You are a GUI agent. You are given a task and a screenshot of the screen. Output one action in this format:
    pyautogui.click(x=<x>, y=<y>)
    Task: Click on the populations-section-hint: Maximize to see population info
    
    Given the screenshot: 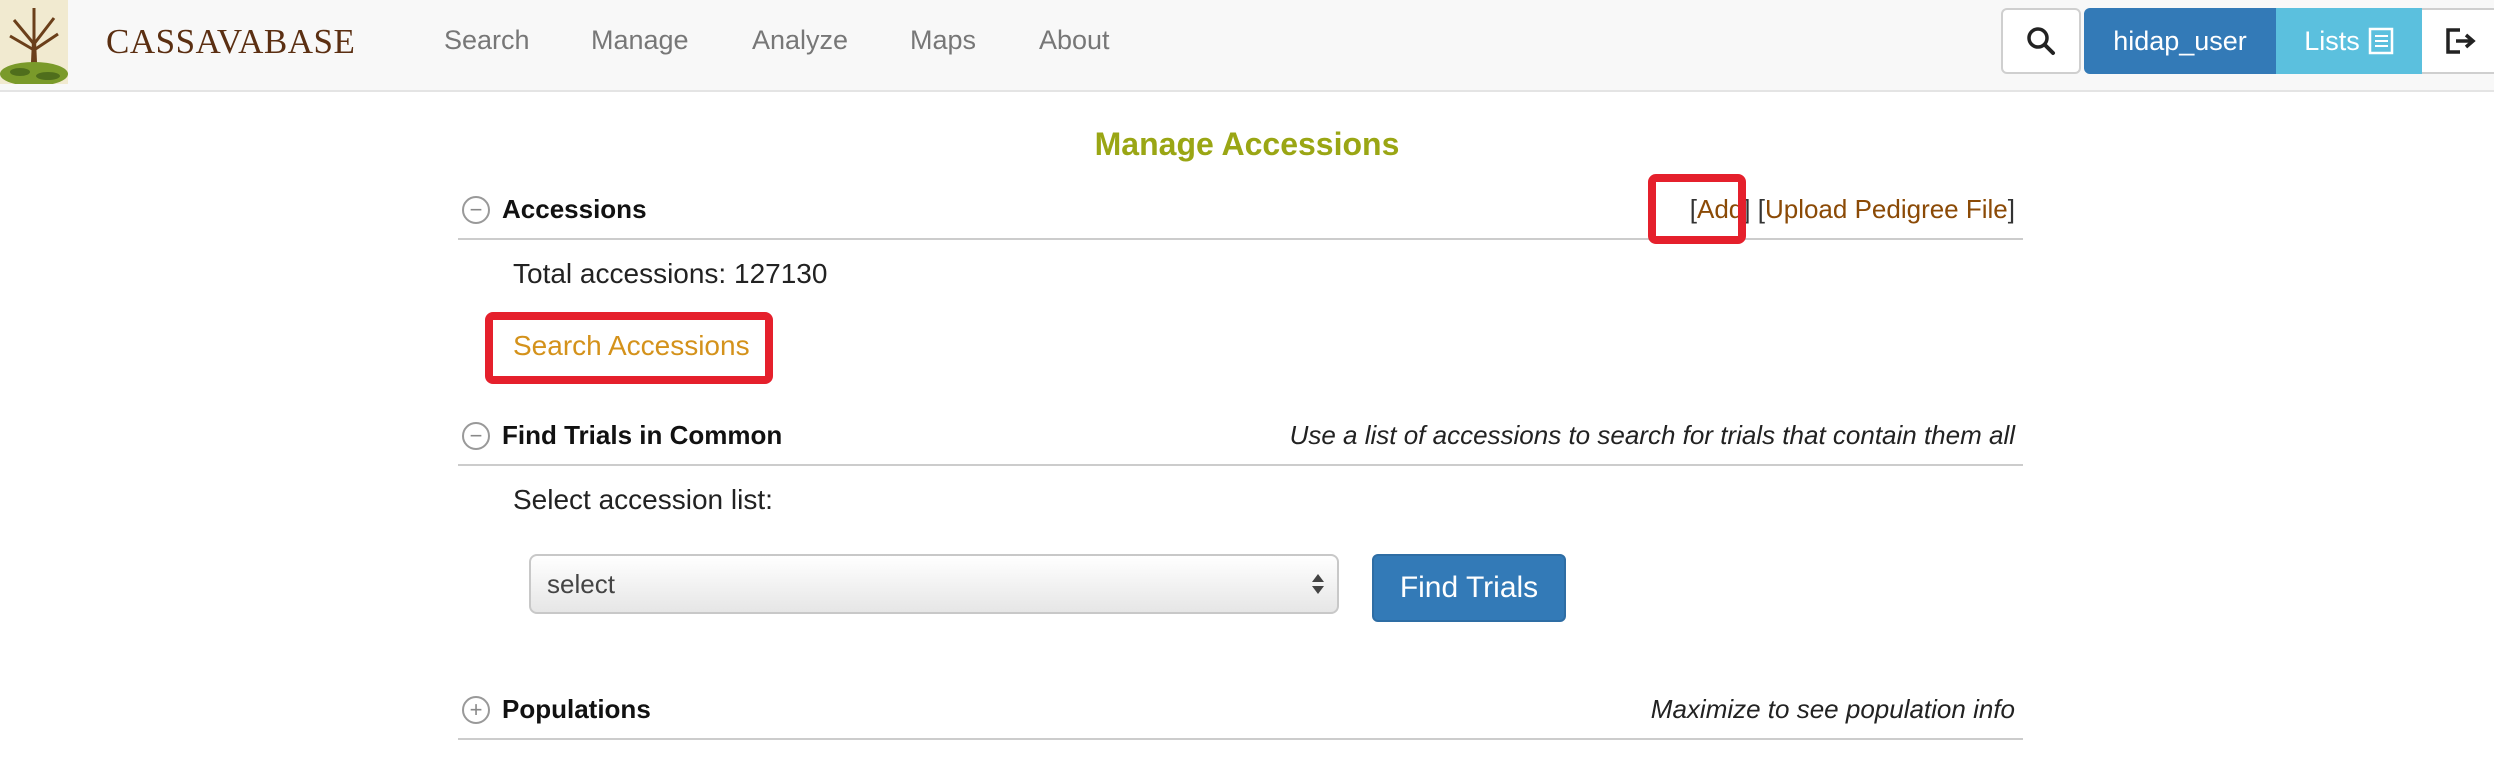 What is the action you would take?
    pyautogui.click(x=1832, y=709)
    